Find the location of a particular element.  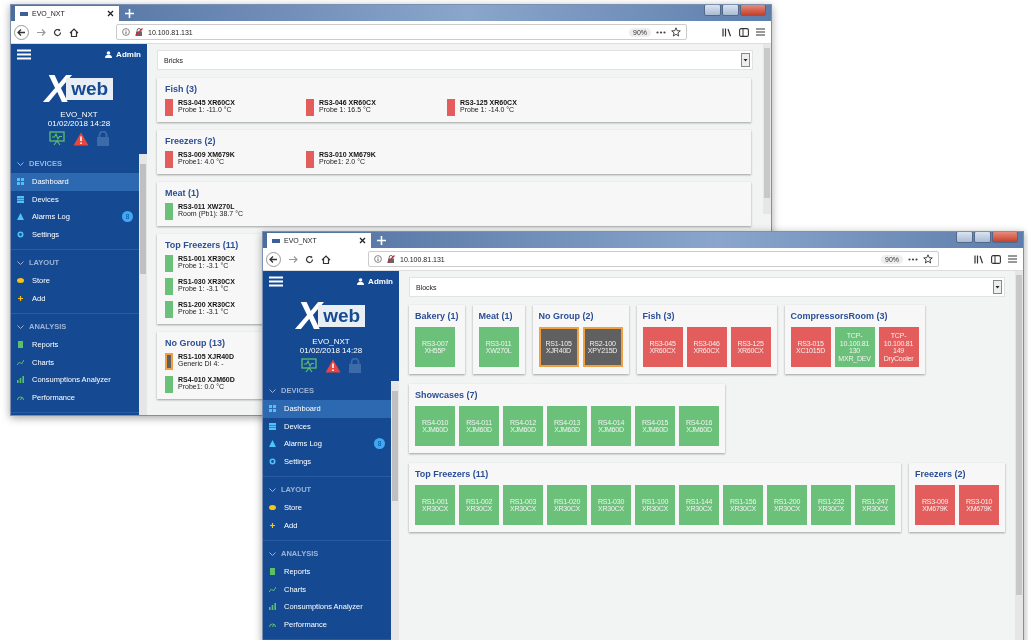

group-title: No Group (2) is located at coordinates (566, 316).